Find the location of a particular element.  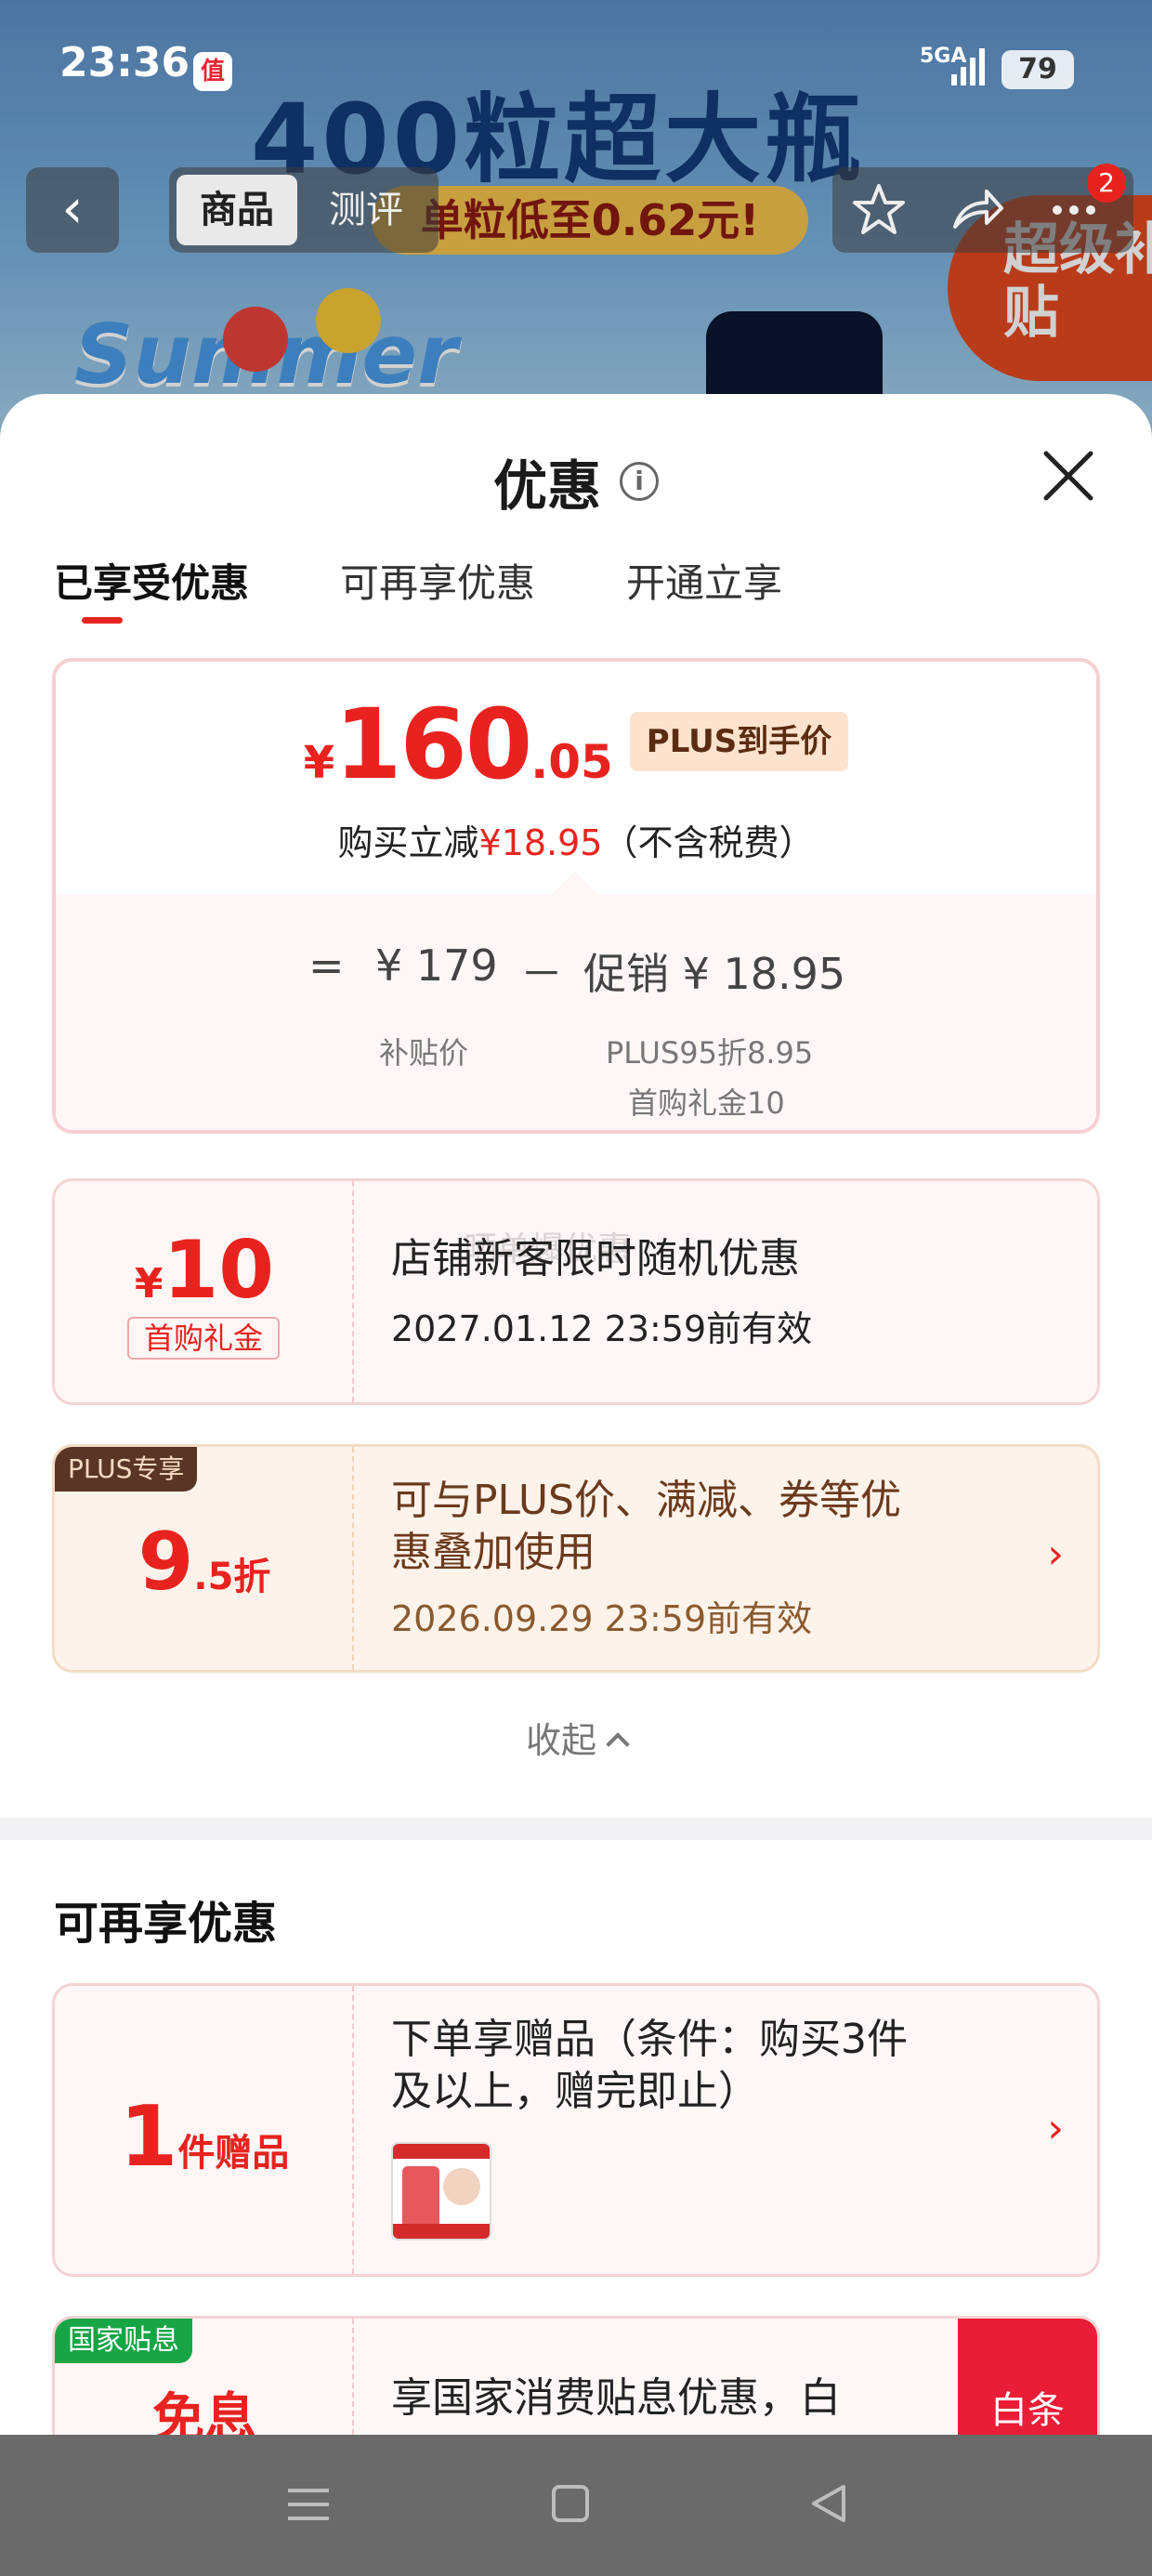

tab-enjoyed: 已享受优惠 is located at coordinates (151, 580).